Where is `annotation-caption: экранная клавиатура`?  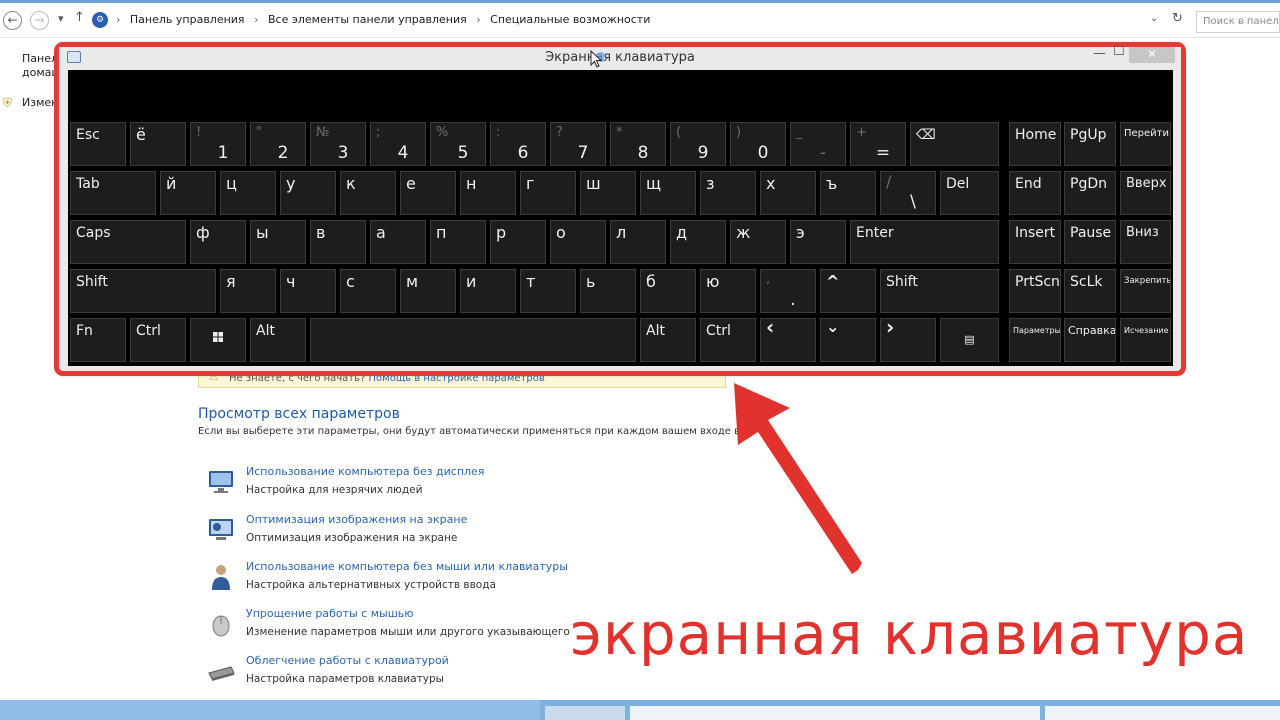 annotation-caption: экранная клавиатура is located at coordinates (909, 634).